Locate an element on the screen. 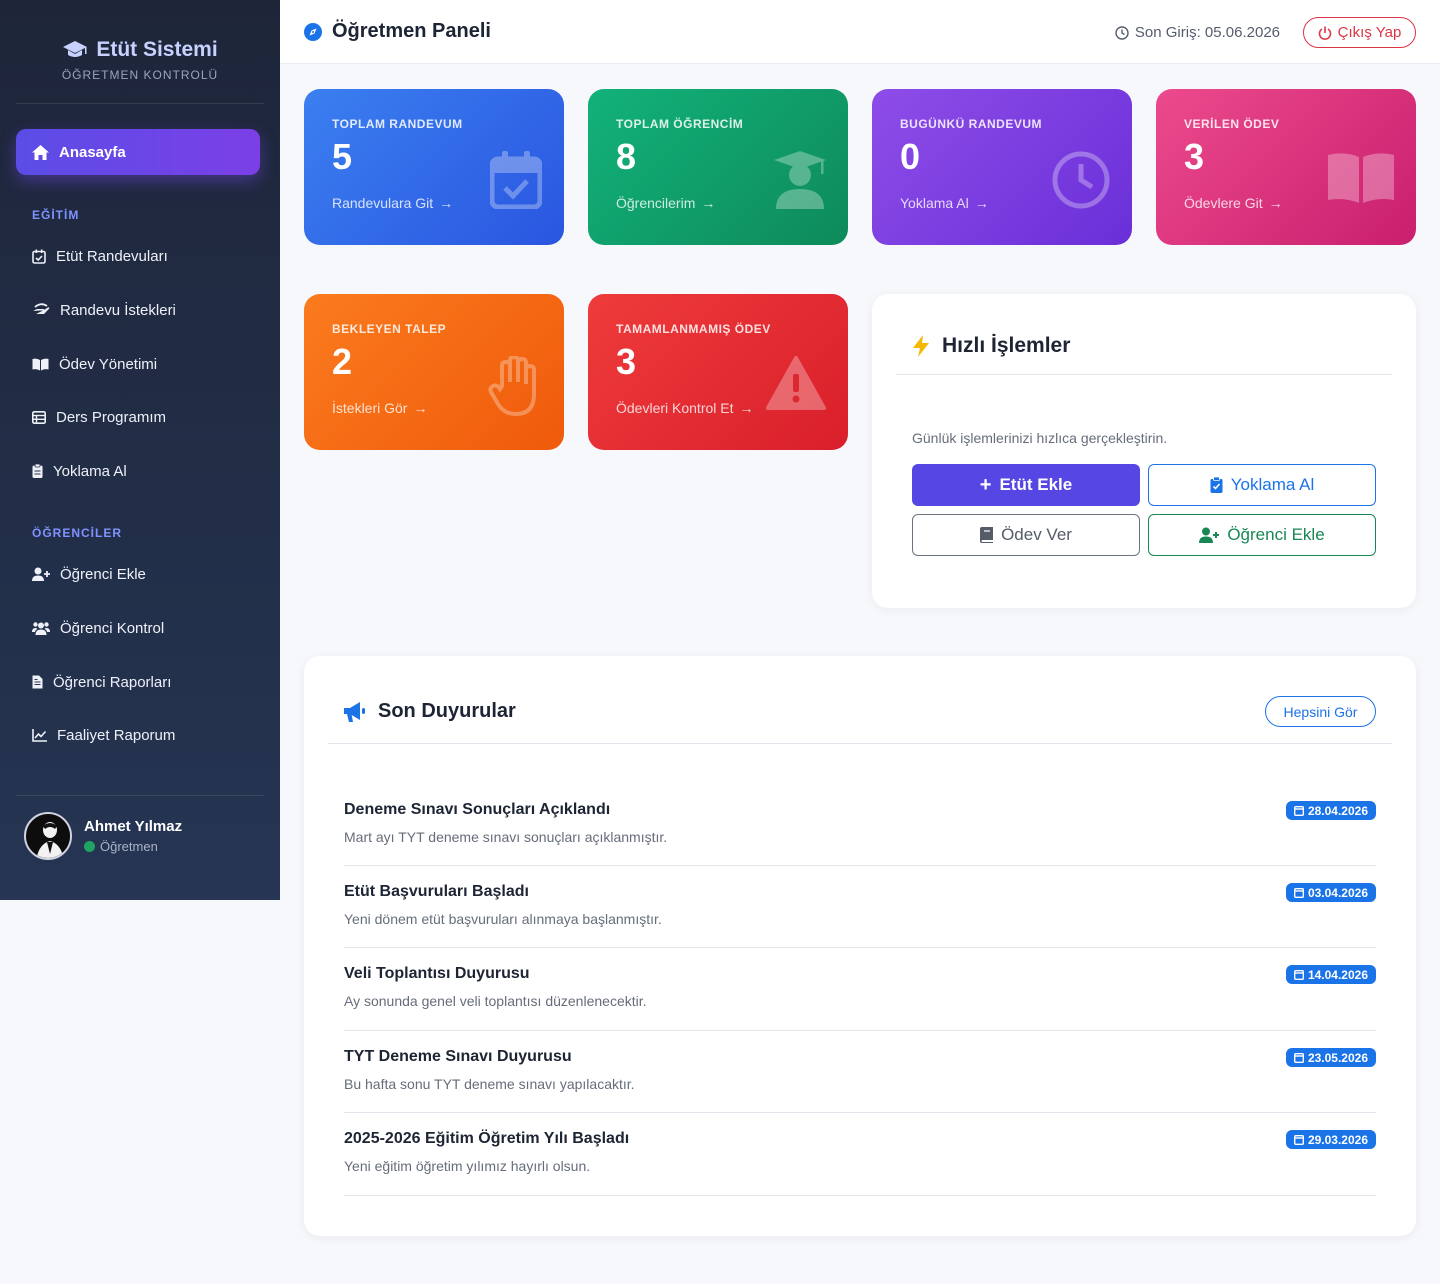 This screenshot has width=1440, height=1284. date-label: 14.04.2026 is located at coordinates (1337, 974).